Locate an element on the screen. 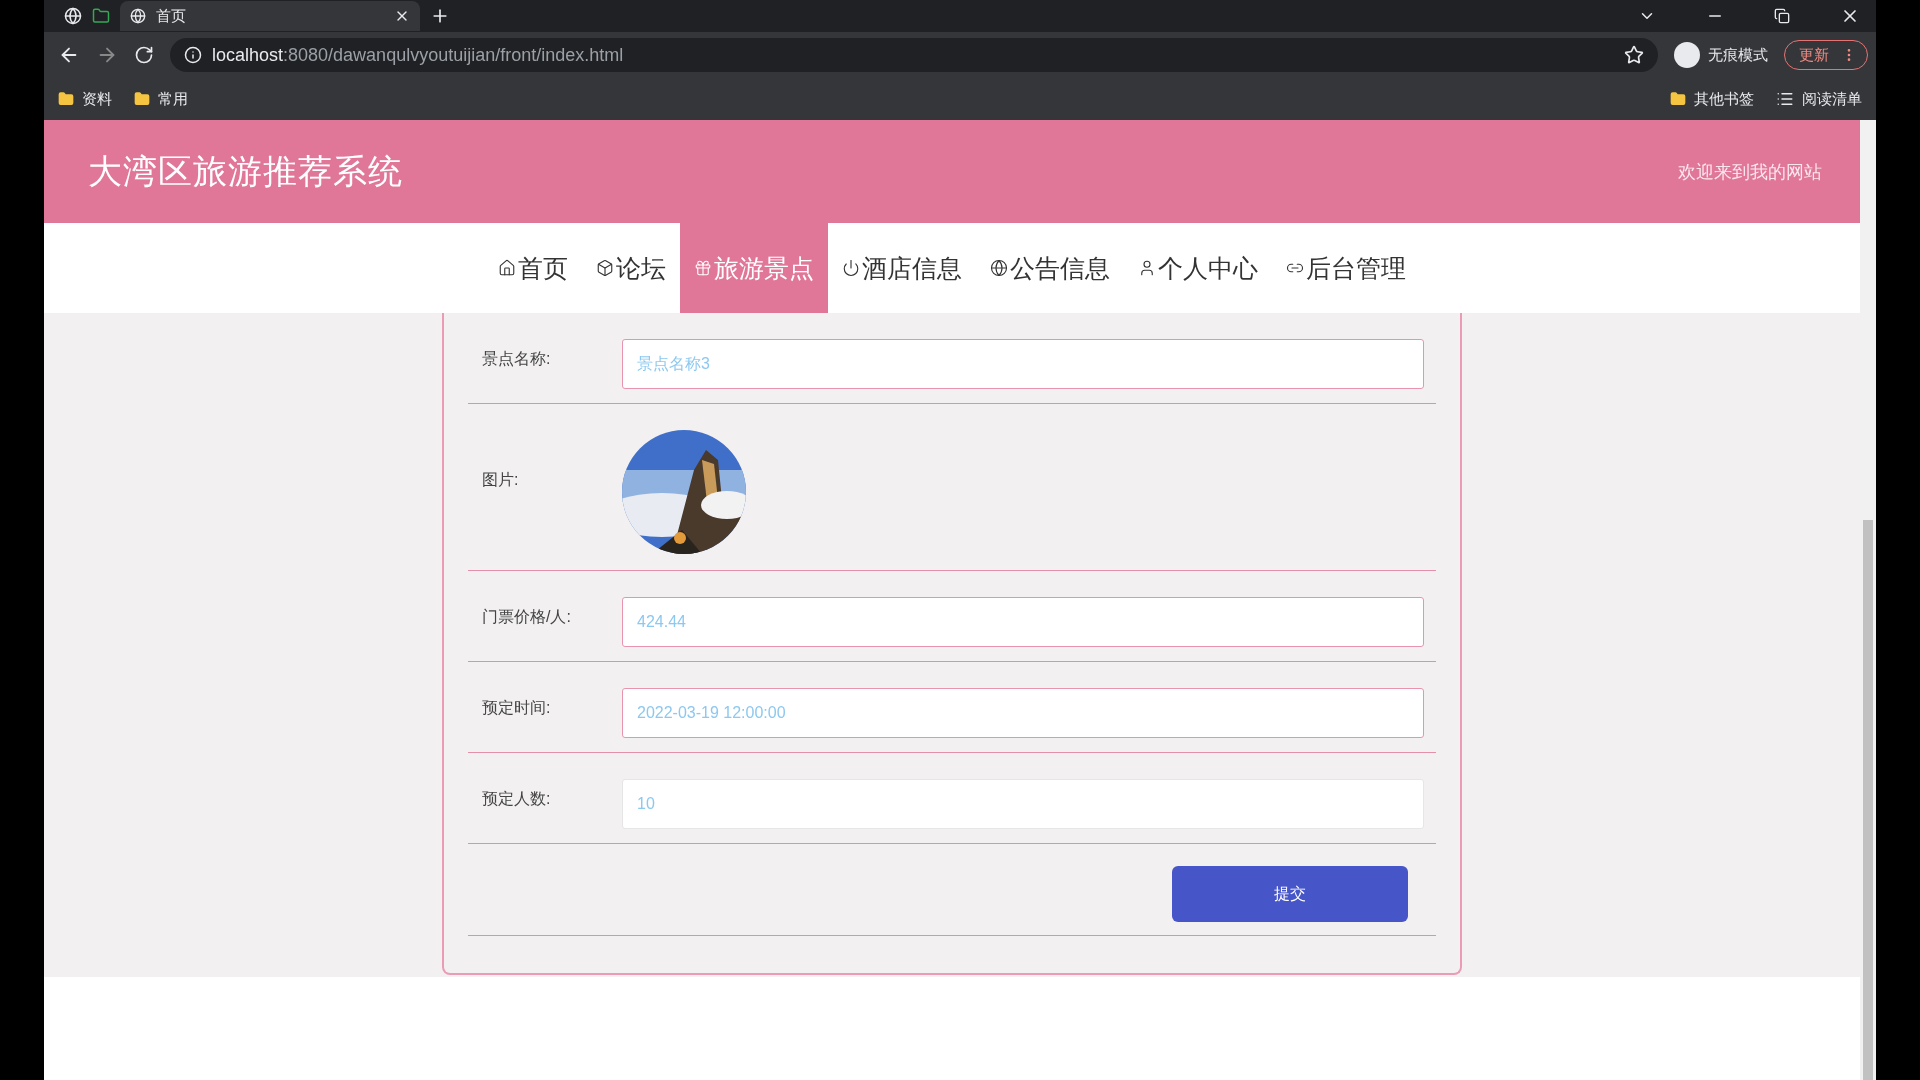 Image resolution: width=1920 pixels, height=1080 pixels. nav-tab: 个人中心 is located at coordinates (1198, 268).